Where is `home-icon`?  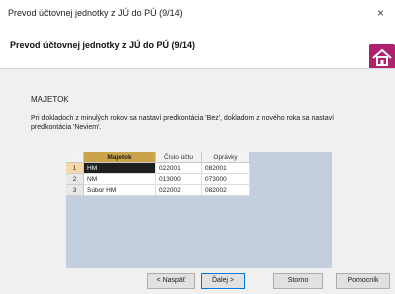
home-icon is located at coordinates (382, 57).